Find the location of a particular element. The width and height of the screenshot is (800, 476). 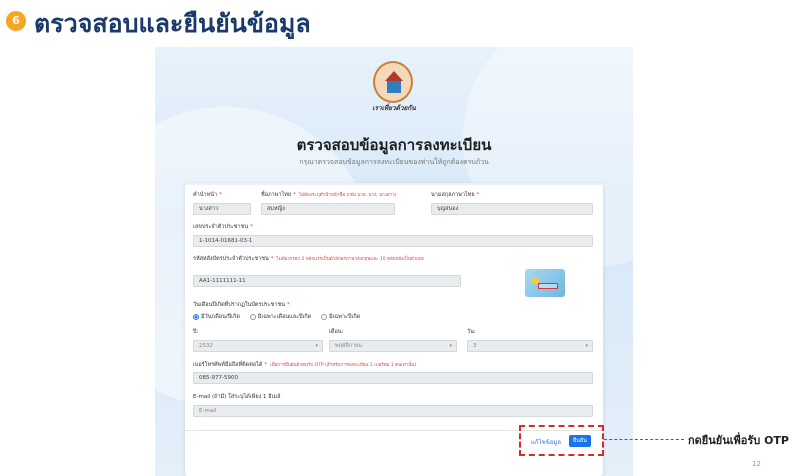

day-select: 3 ▾ is located at coordinates (530, 346).